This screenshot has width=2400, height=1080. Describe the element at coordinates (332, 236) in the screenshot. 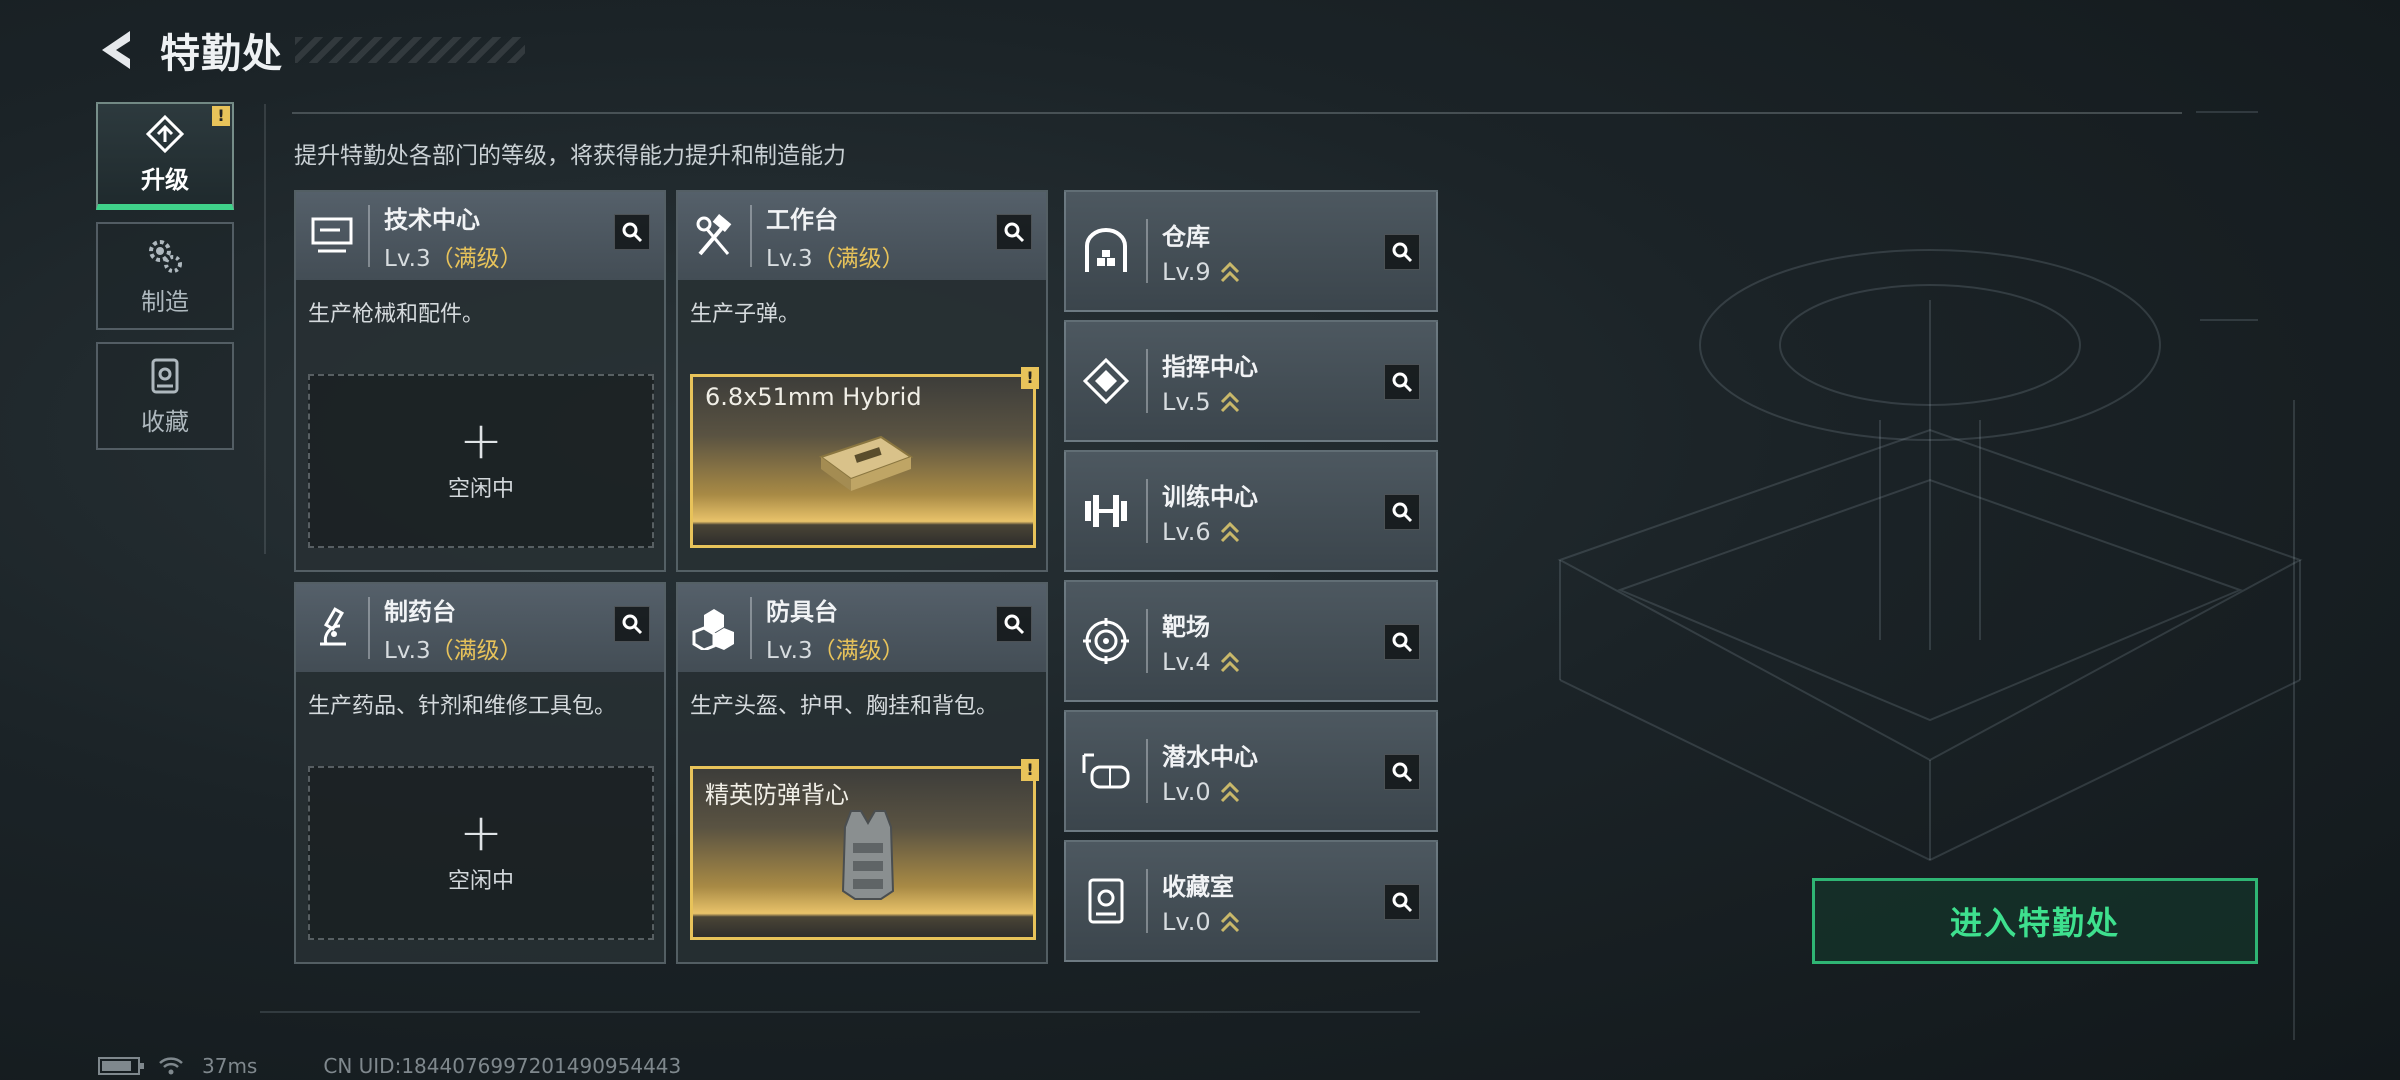

I see `computer-icon` at that location.